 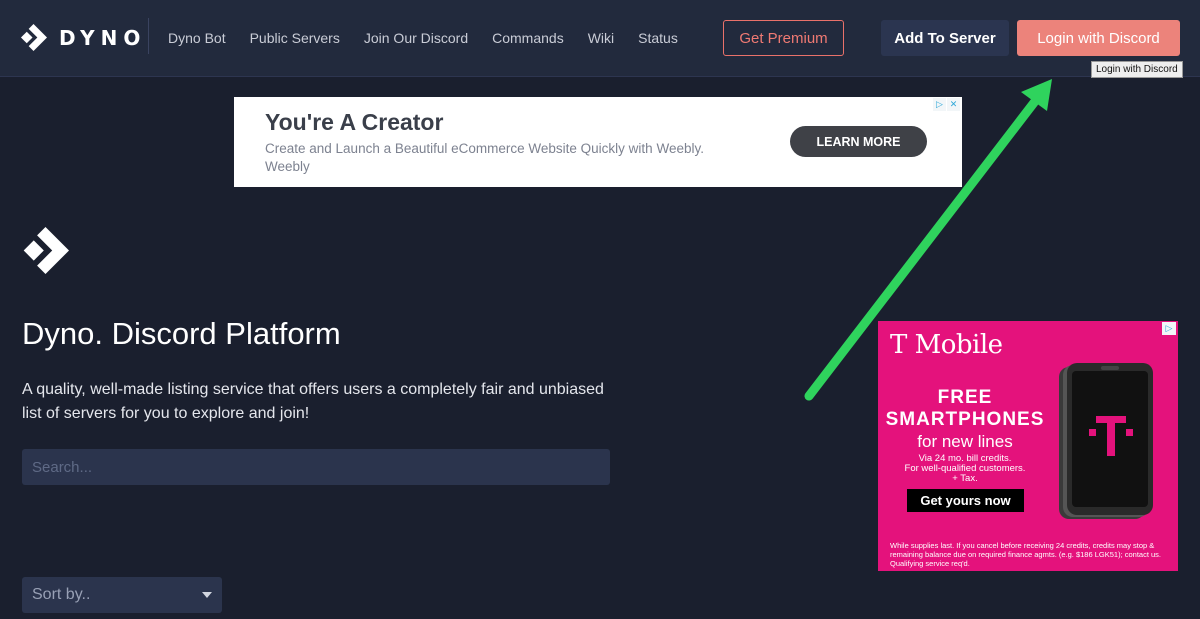 What do you see at coordinates (1098, 38) in the screenshot?
I see `login-with-discord-button: Login with Discord` at bounding box center [1098, 38].